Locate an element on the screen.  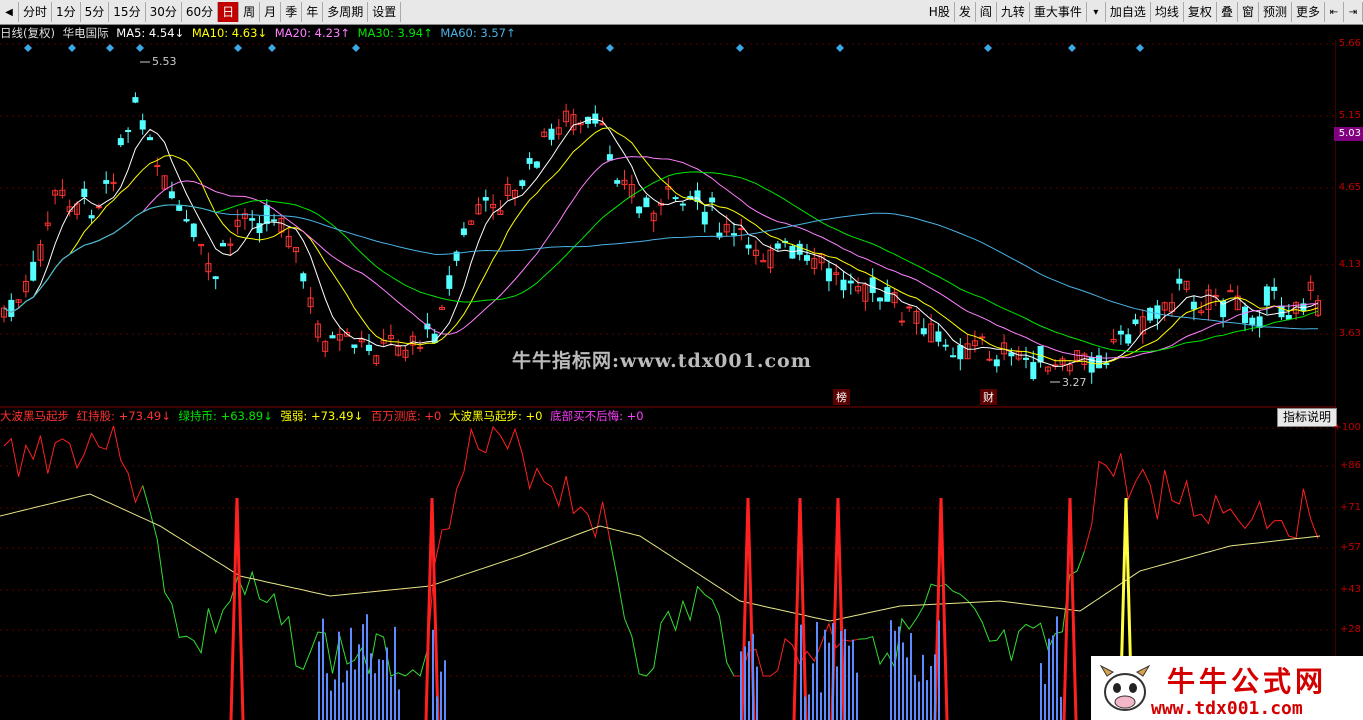
tag-bang: 榜 is located at coordinates (841, 397).